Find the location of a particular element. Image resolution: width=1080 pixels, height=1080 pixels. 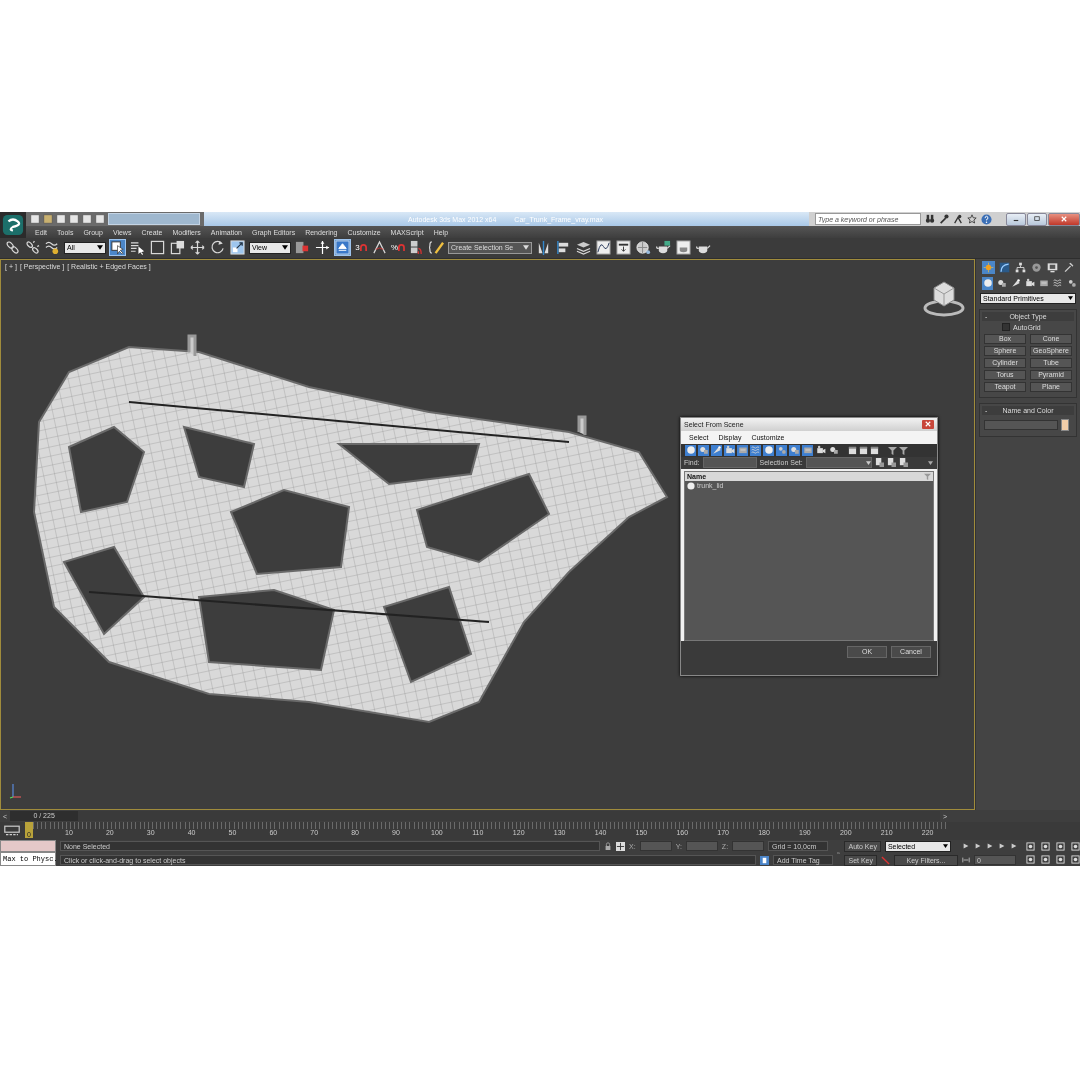

maximize-button is located at coordinates (1037, 219).